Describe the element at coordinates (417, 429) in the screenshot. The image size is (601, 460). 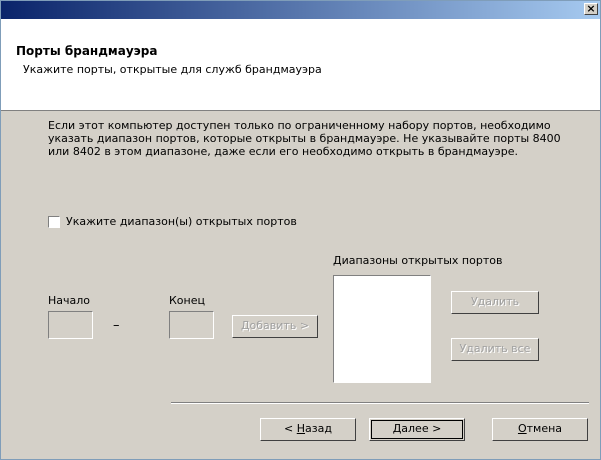
I see `next-button: Далее >` at that location.